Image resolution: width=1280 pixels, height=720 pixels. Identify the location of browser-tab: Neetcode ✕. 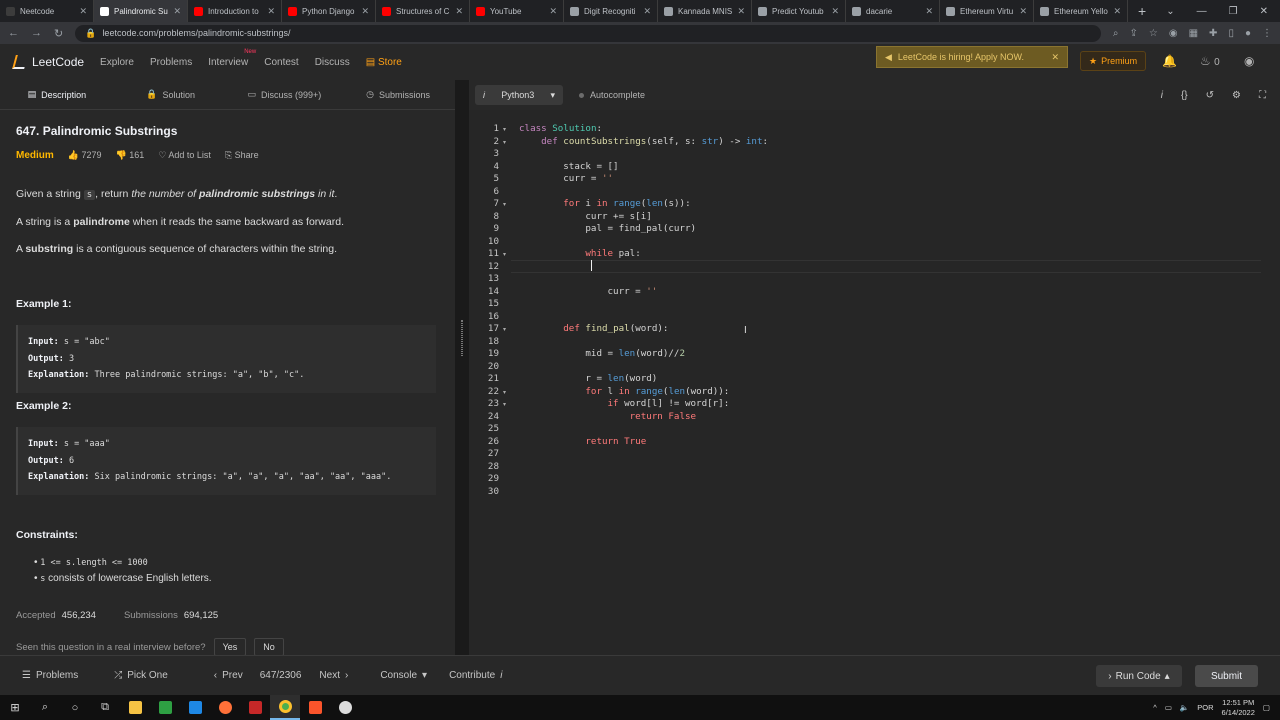
(47, 11).